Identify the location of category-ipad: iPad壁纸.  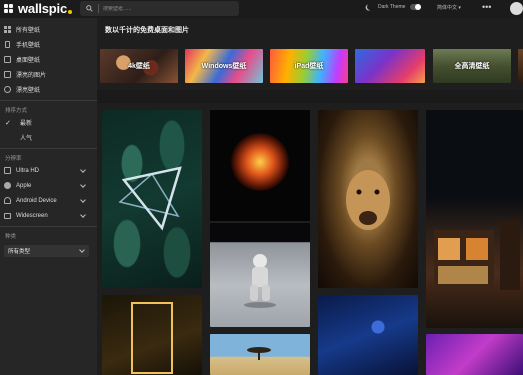
(309, 66).